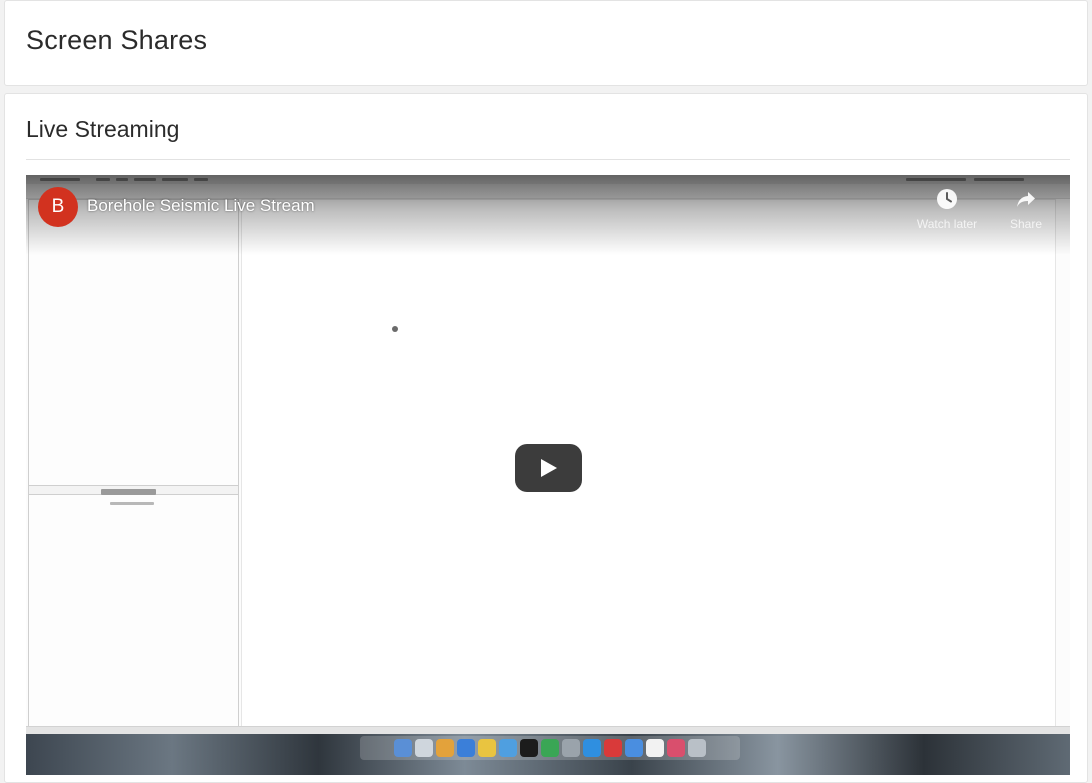  Describe the element at coordinates (58, 207) in the screenshot. I see `channel-avatar: B` at that location.